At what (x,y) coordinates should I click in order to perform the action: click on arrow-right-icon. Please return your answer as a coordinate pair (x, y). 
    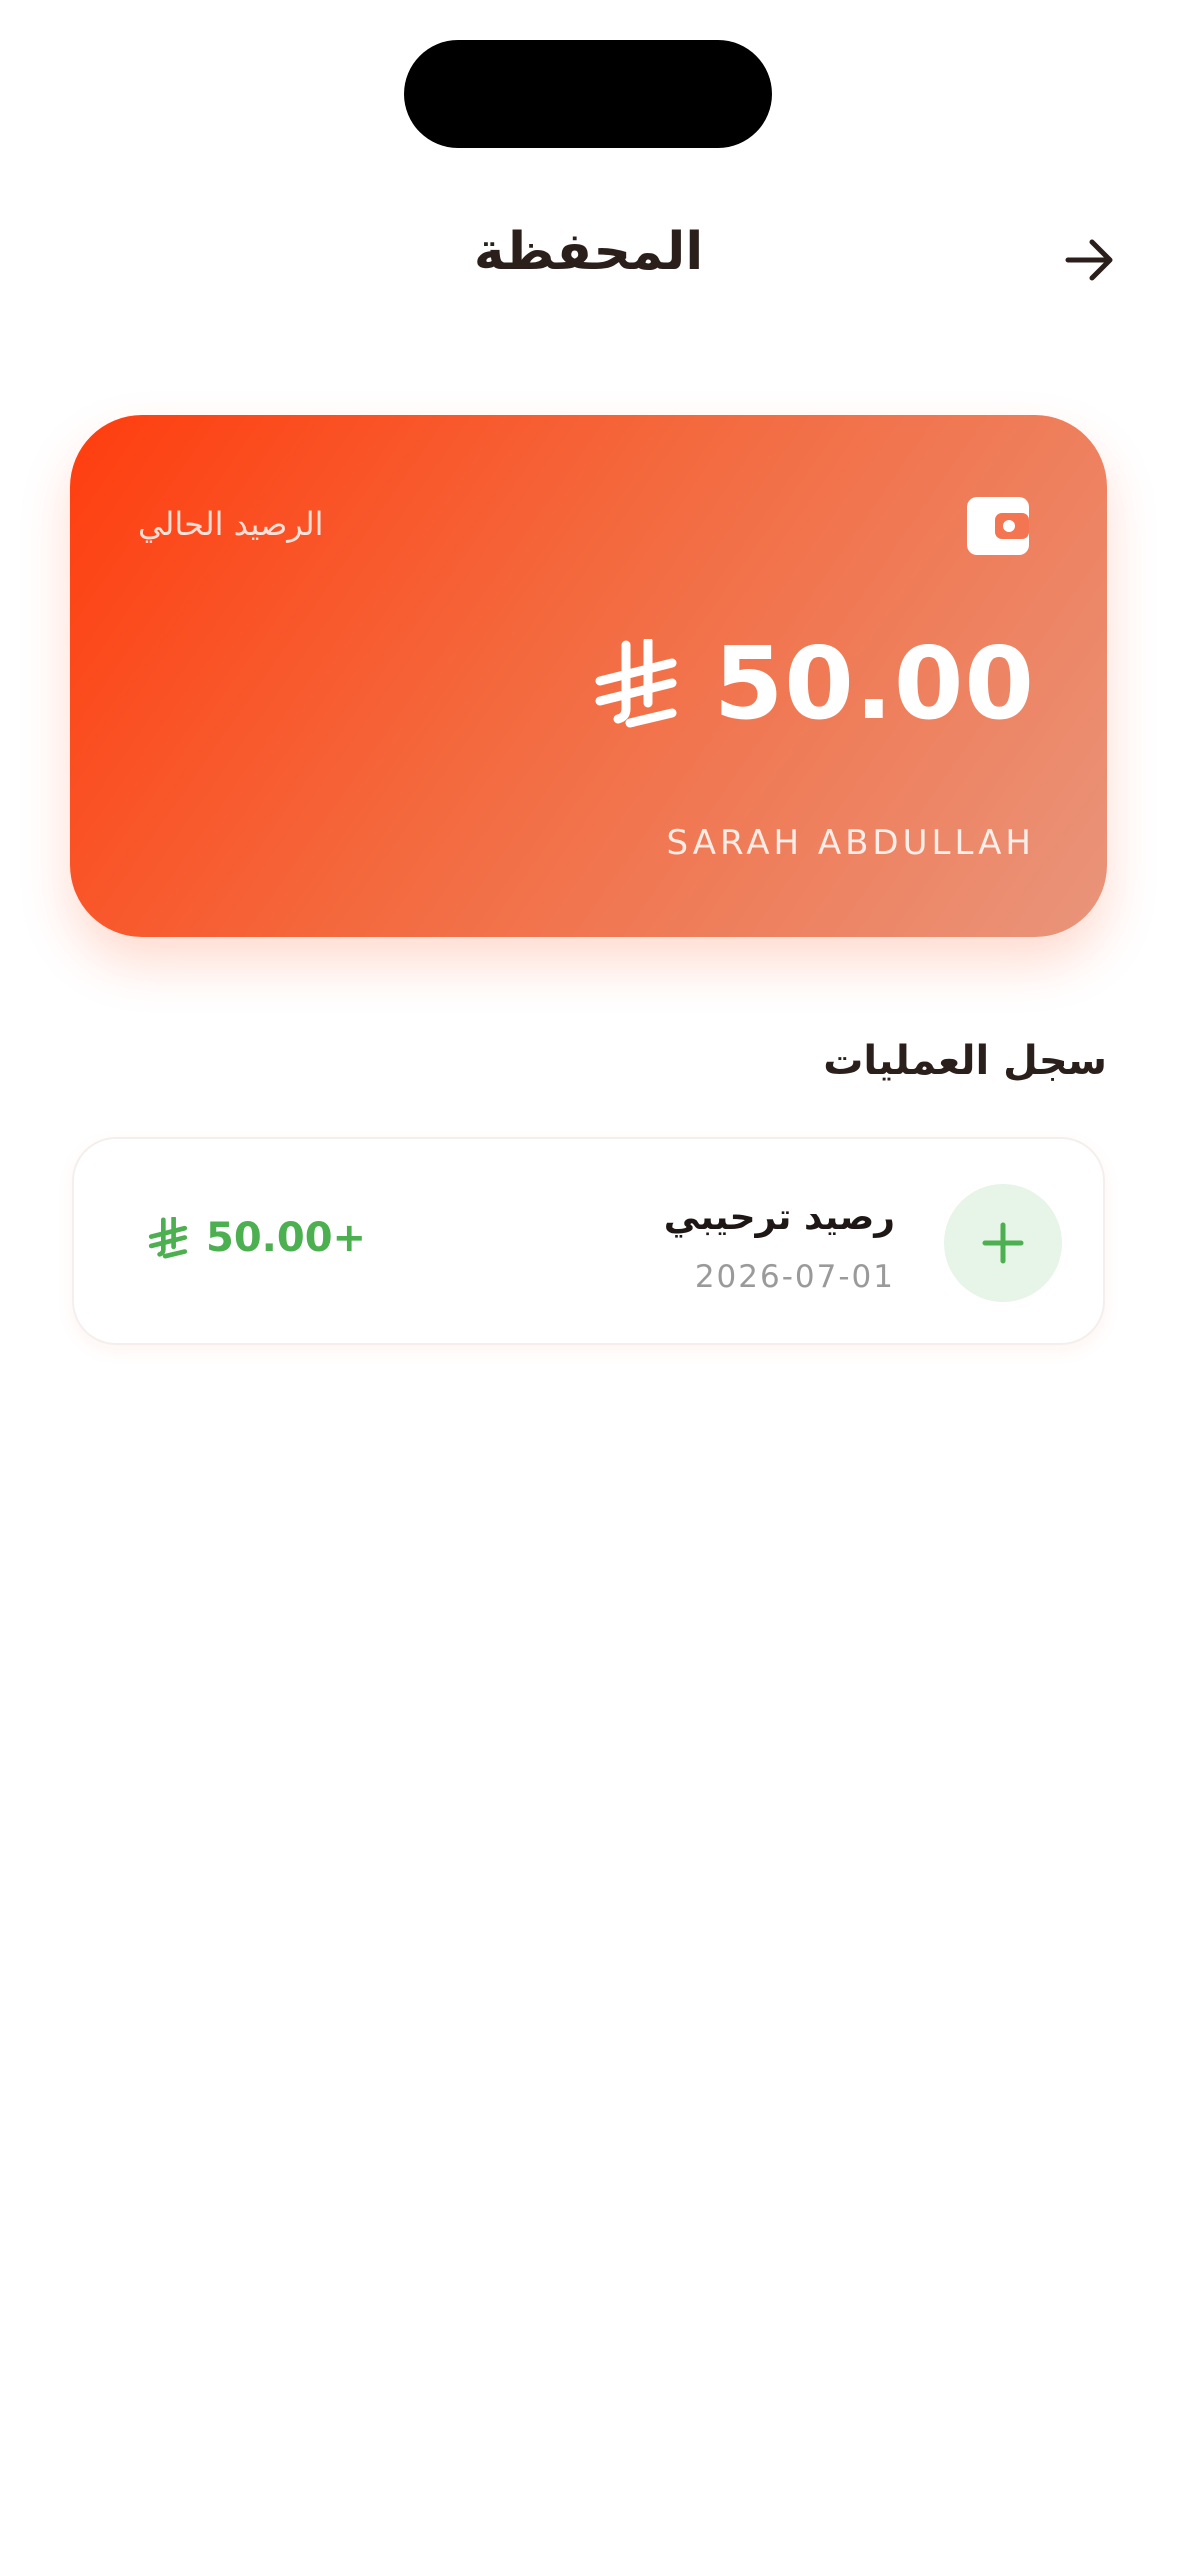
    Looking at the image, I should click on (1089, 260).